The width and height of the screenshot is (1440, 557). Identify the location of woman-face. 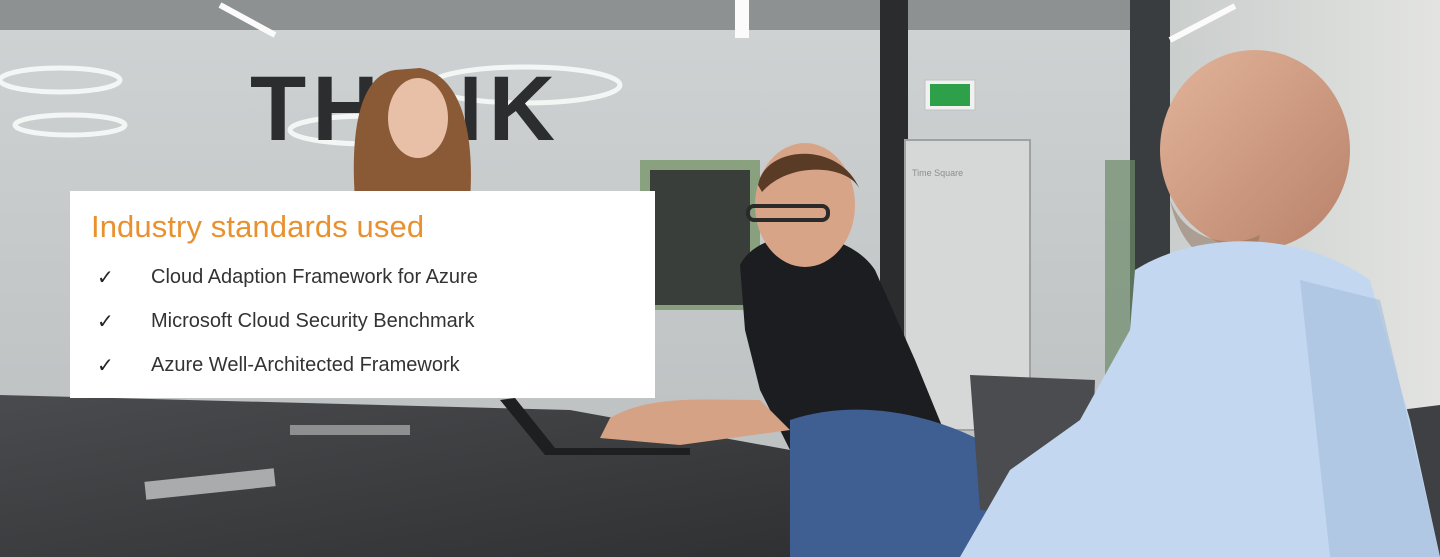
(418, 118).